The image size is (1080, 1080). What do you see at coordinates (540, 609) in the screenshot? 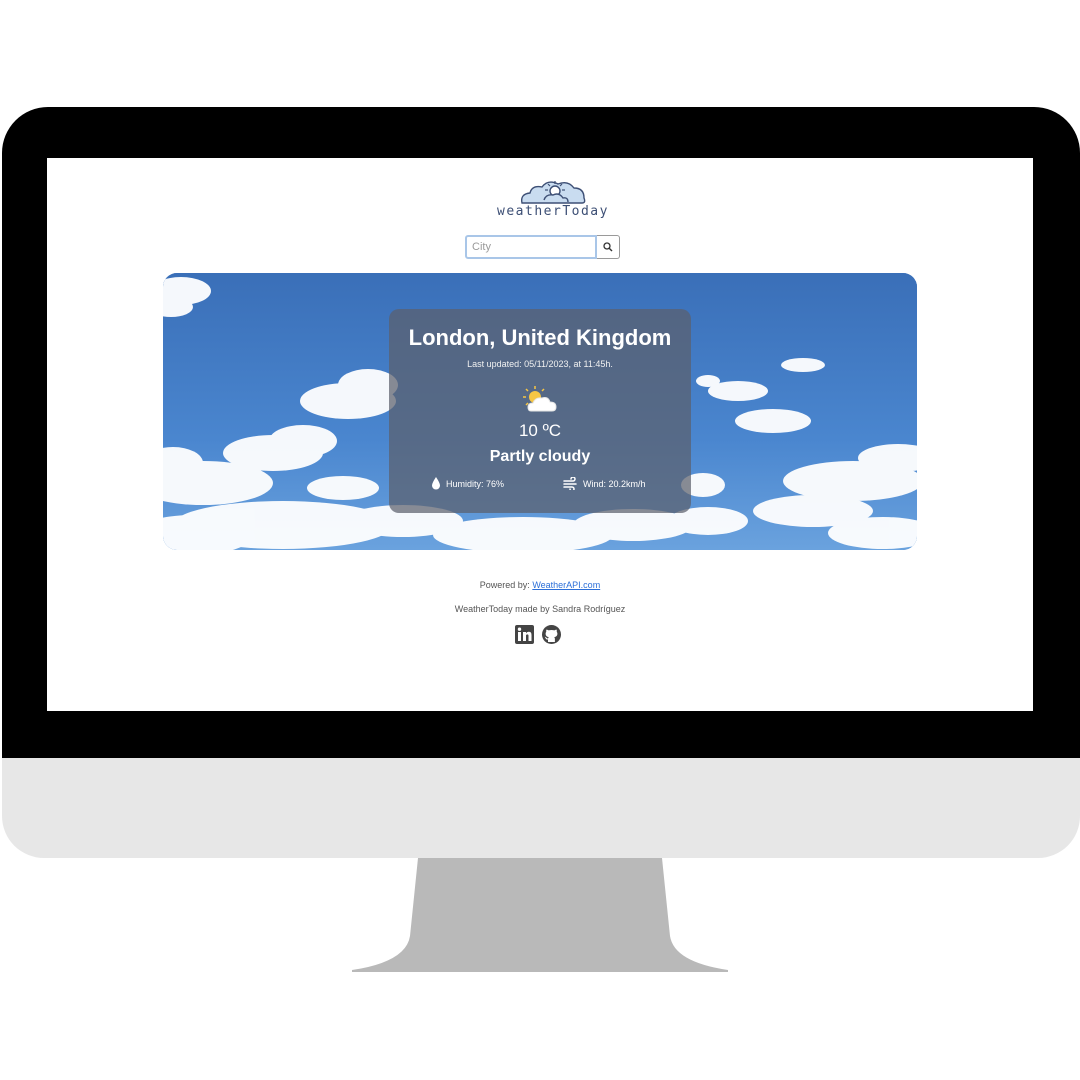
I see `made-by-text: WeatherToday made by Sandra Rodríguez` at bounding box center [540, 609].